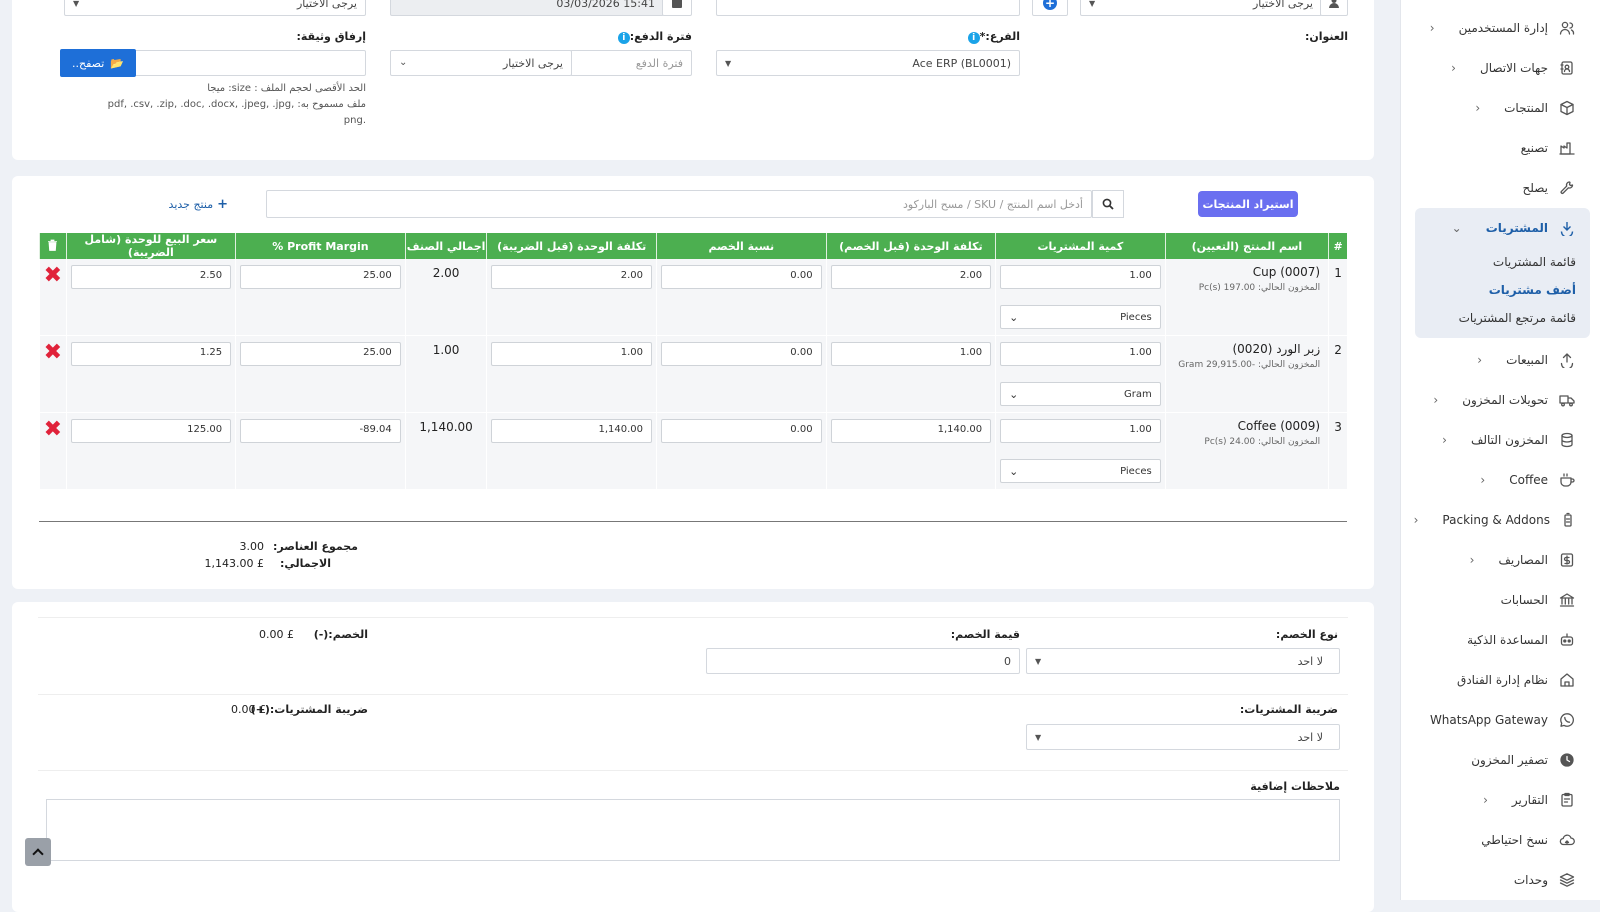 The height and width of the screenshot is (912, 1600). I want to click on new-product-link: + منتج جديد, so click(198, 204).